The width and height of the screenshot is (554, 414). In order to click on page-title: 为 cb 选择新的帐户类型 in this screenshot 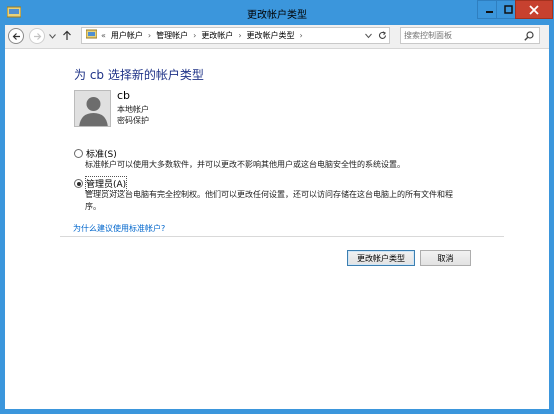, I will do `click(139, 75)`.